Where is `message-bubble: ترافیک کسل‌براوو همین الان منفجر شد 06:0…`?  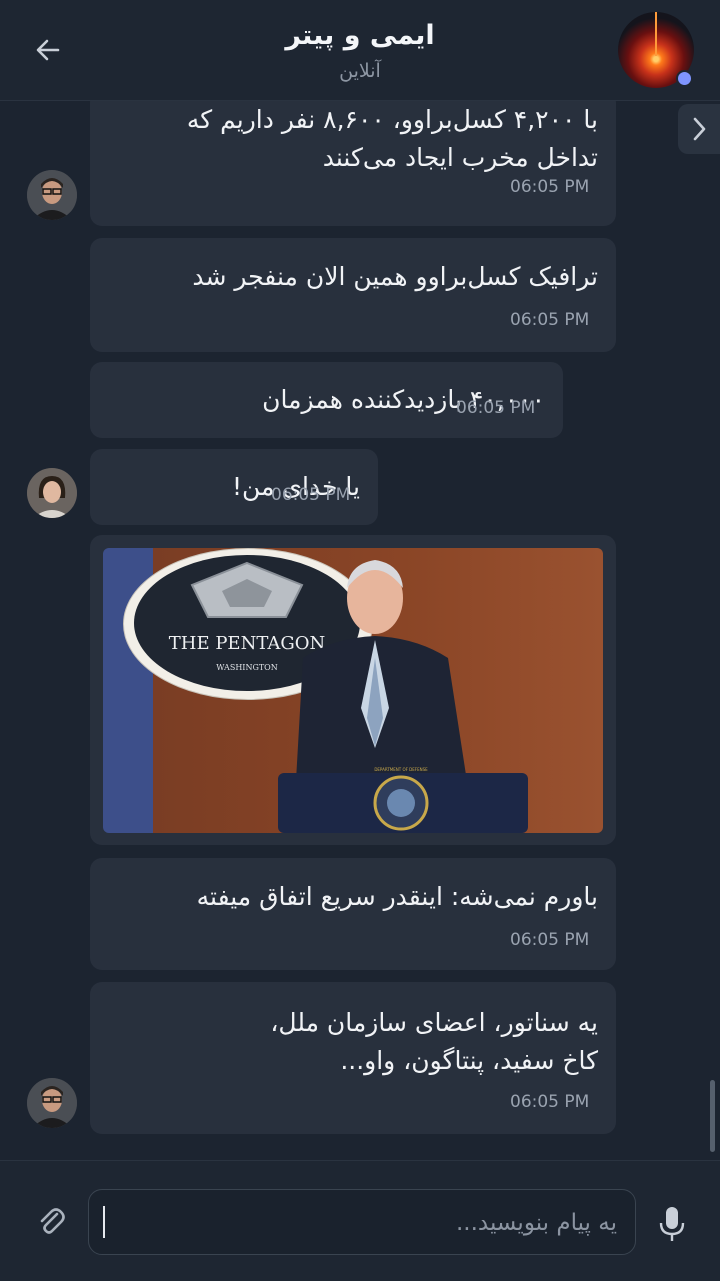 message-bubble: ترافیک کسل‌براوو همین الان منفجر شد 06:0… is located at coordinates (353, 295).